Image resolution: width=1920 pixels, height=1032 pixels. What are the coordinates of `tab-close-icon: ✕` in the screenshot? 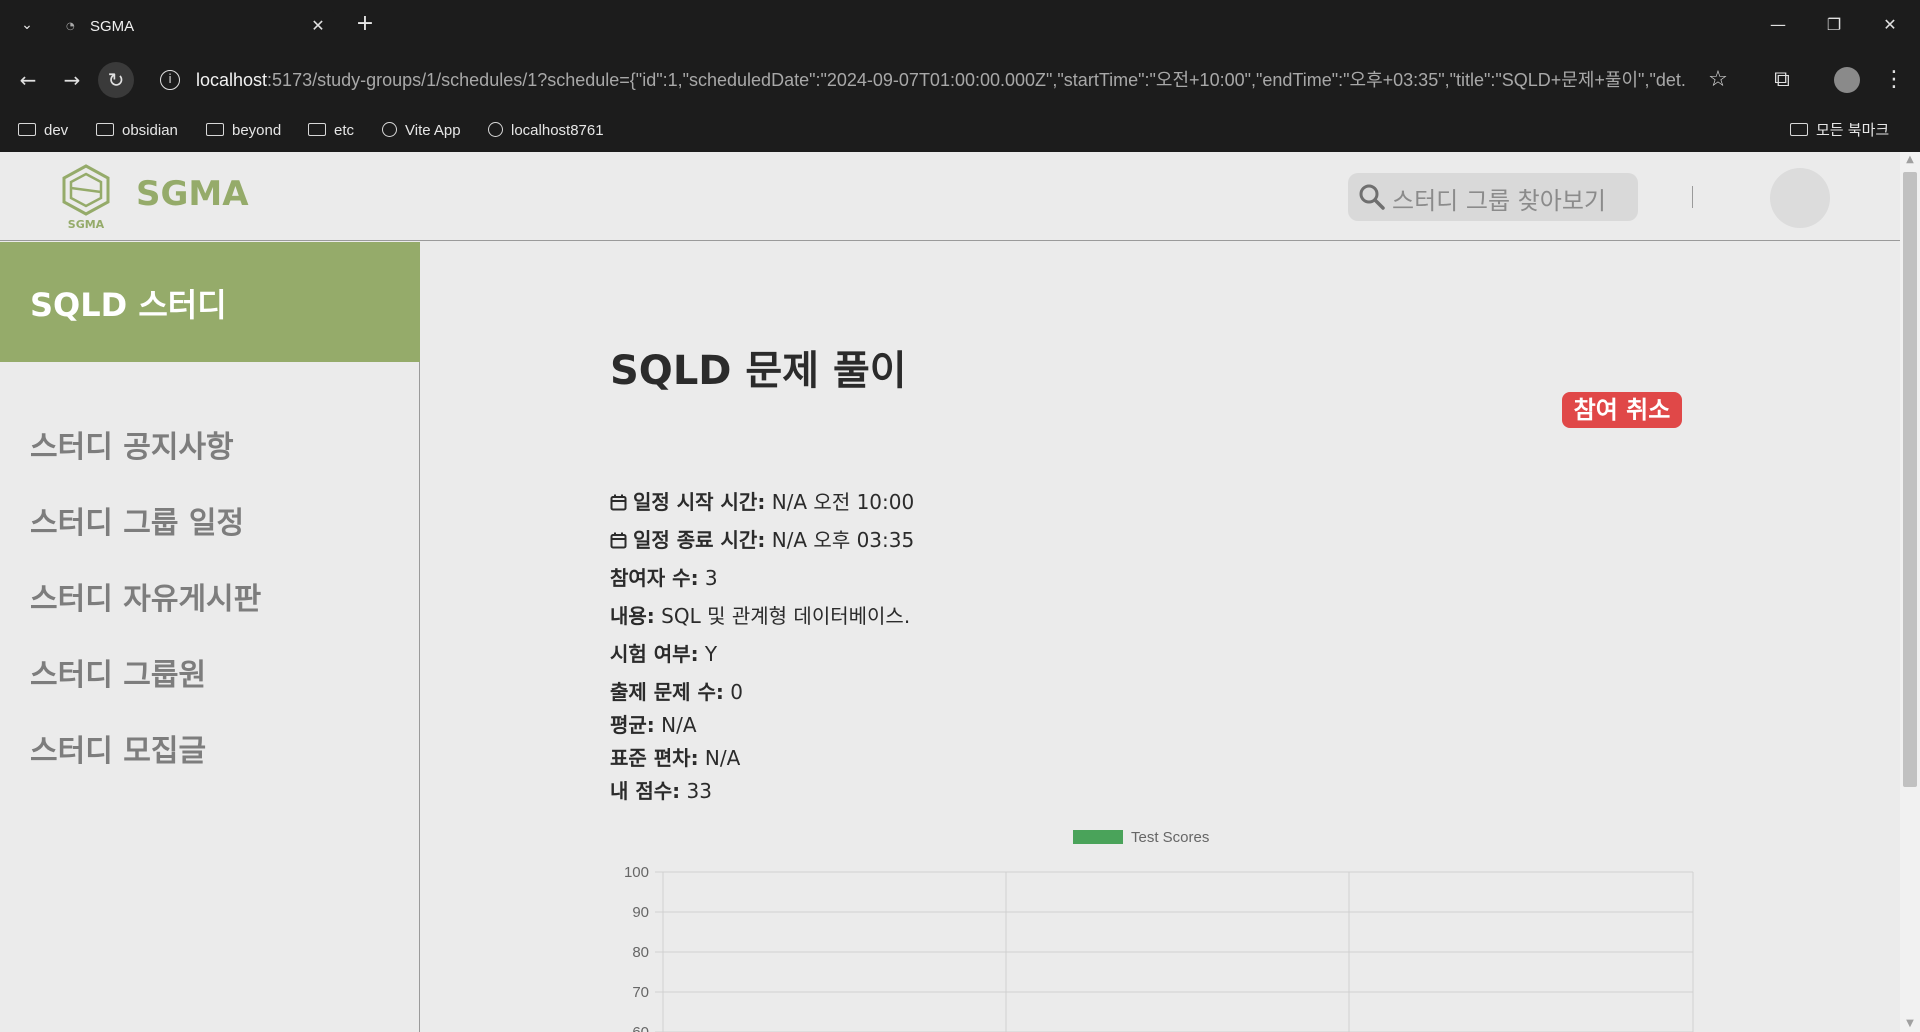 It's located at (318, 26).